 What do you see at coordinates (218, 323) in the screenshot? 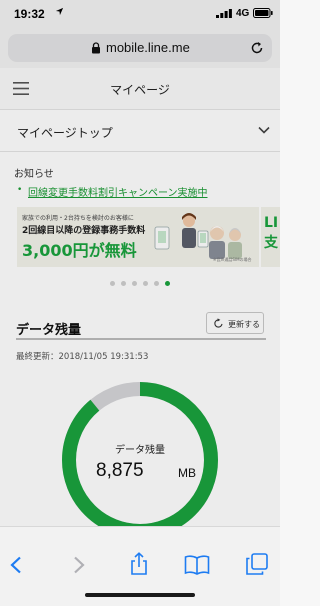
I see `refresh-icon` at bounding box center [218, 323].